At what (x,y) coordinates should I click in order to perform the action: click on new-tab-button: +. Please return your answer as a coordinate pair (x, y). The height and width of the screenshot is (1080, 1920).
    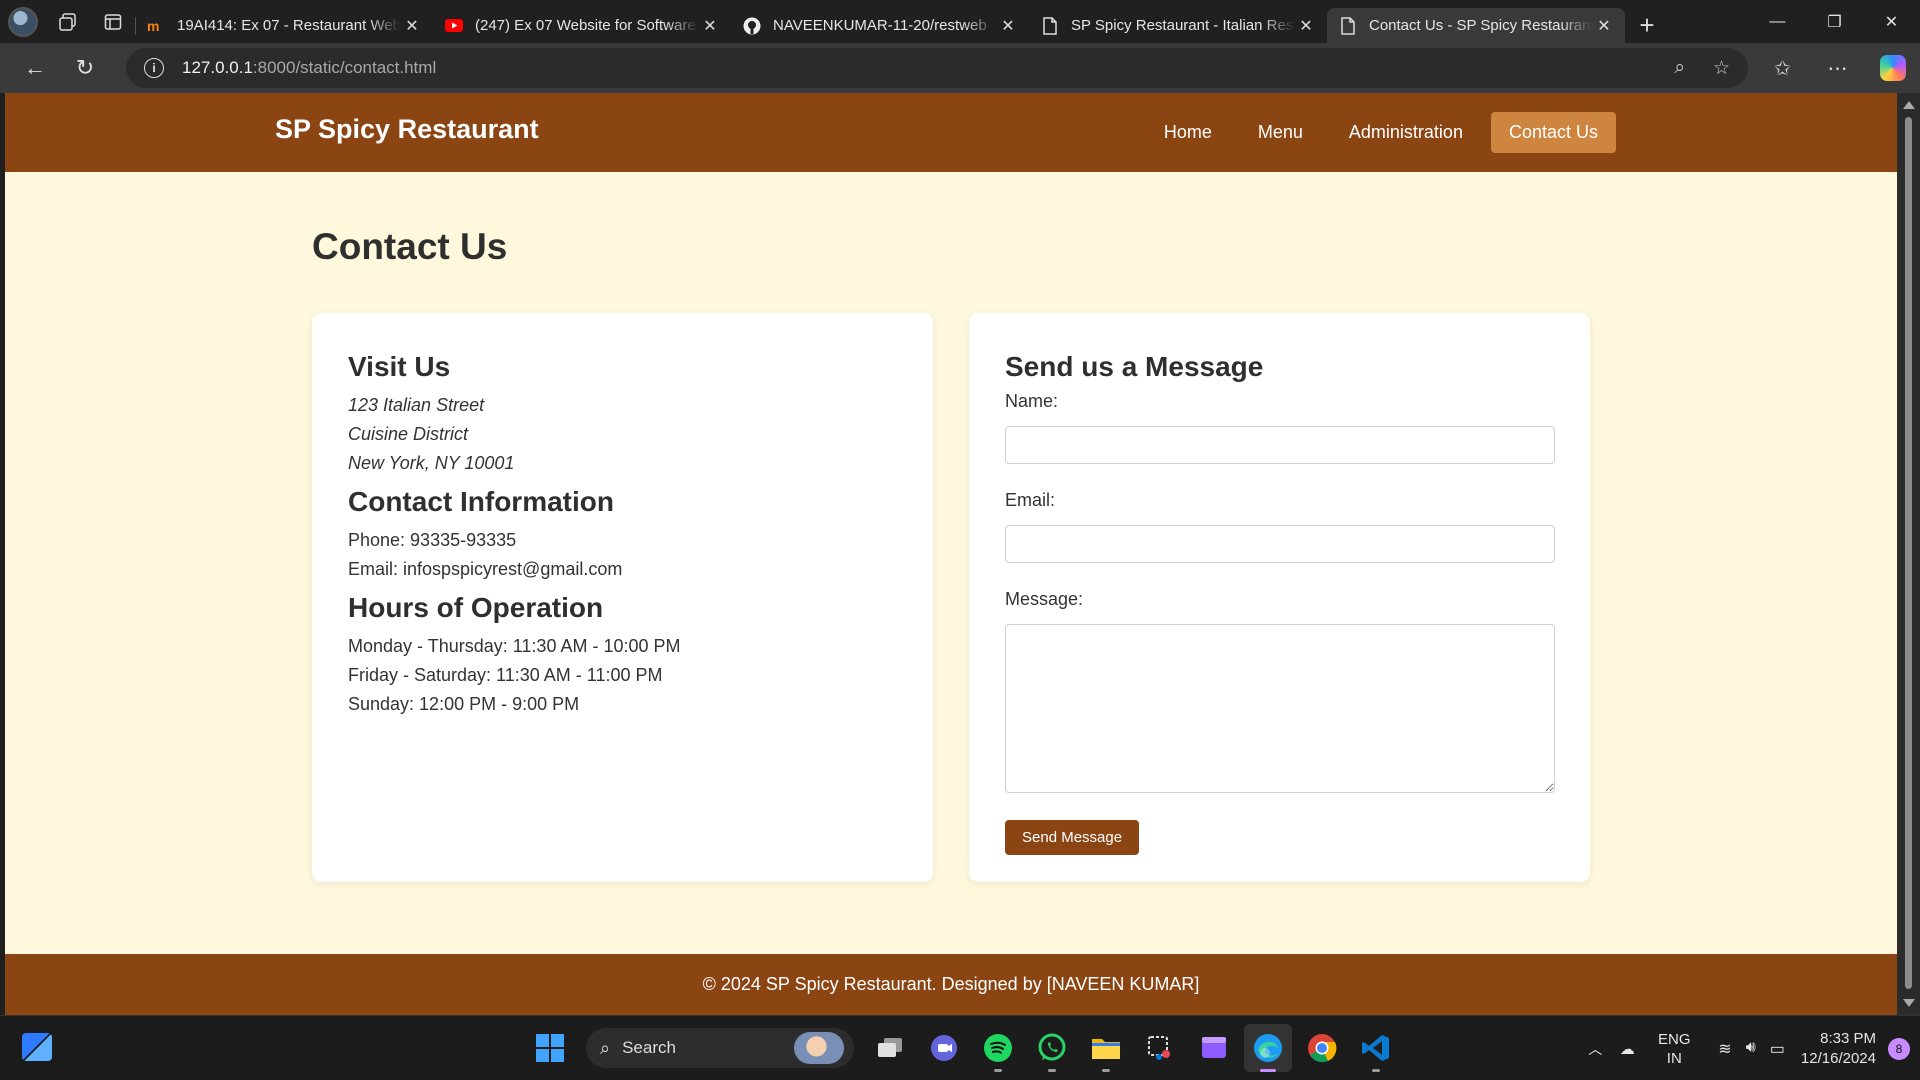
    Looking at the image, I should click on (1647, 25).